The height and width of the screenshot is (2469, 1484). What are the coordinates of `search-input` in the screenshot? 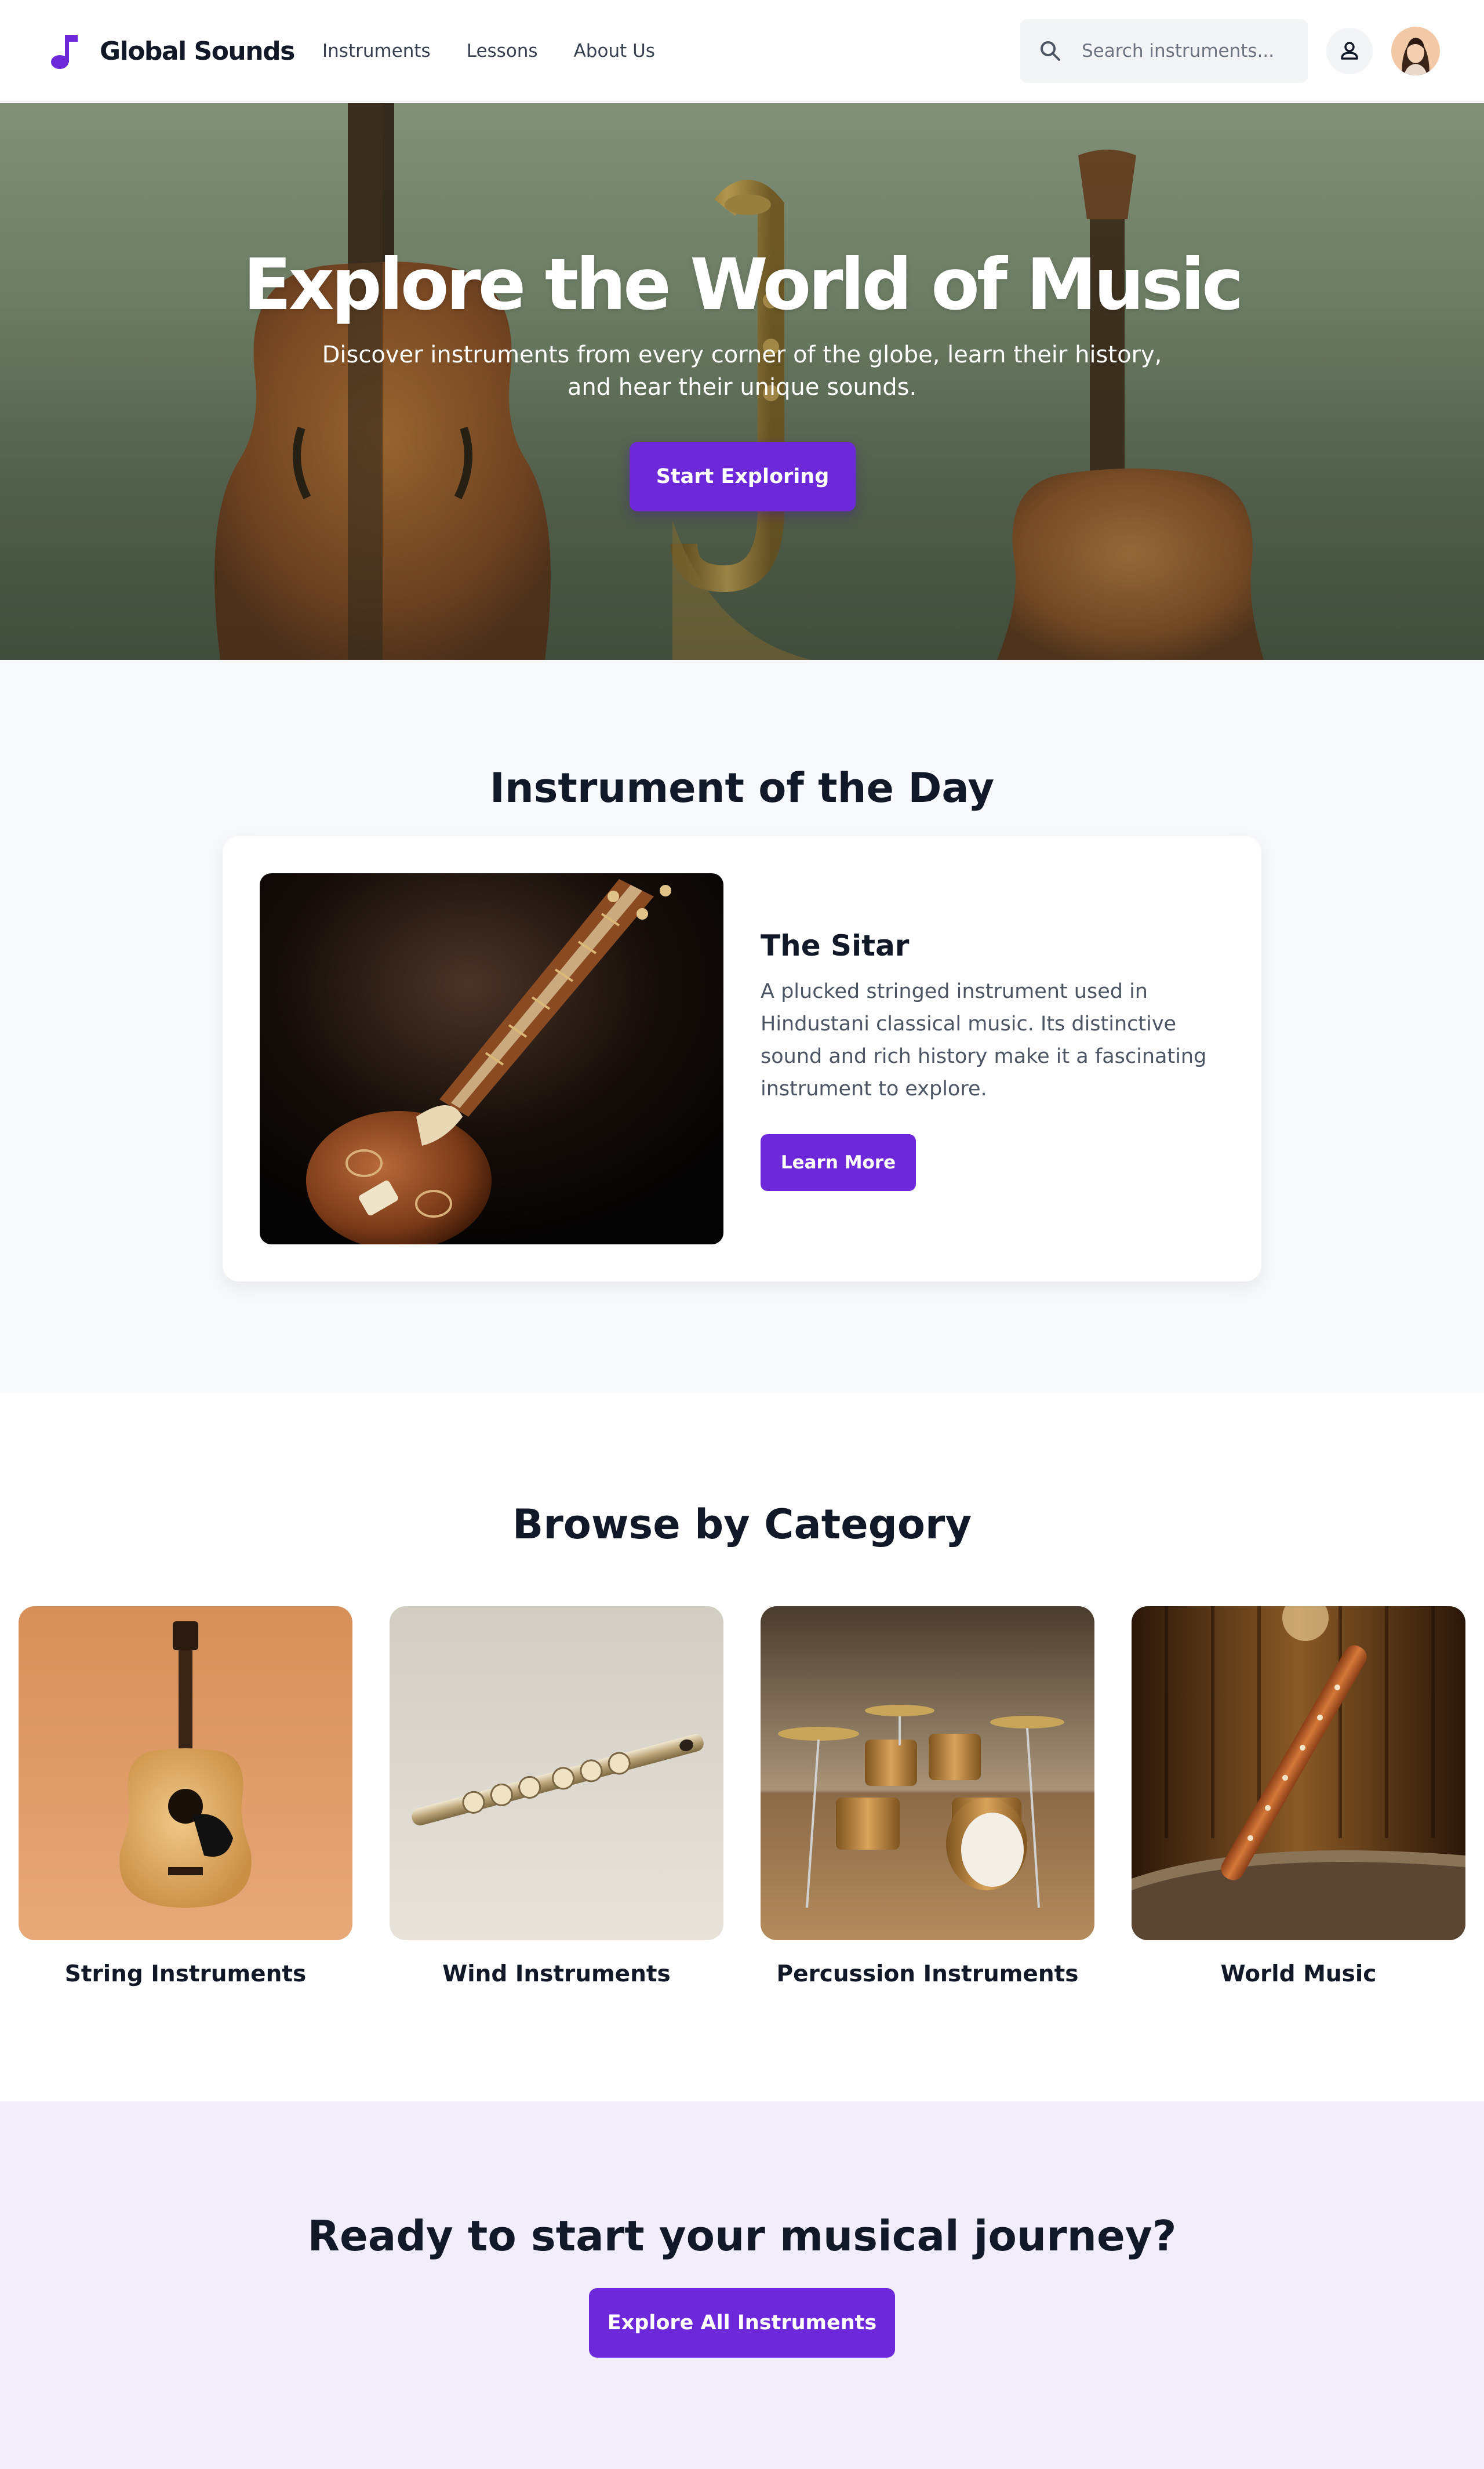 It's located at (1186, 51).